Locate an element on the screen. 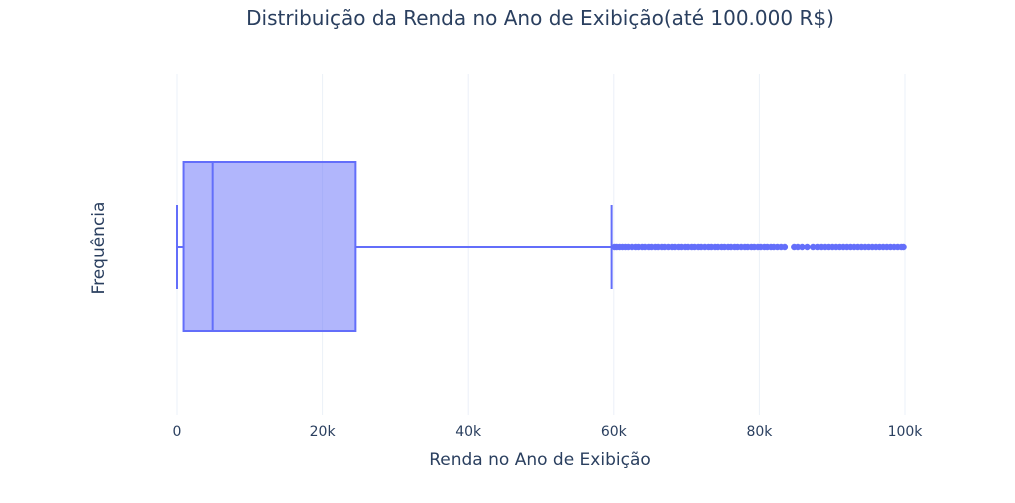 This screenshot has height=503, width=1015. box-trace is located at coordinates (394, 246).